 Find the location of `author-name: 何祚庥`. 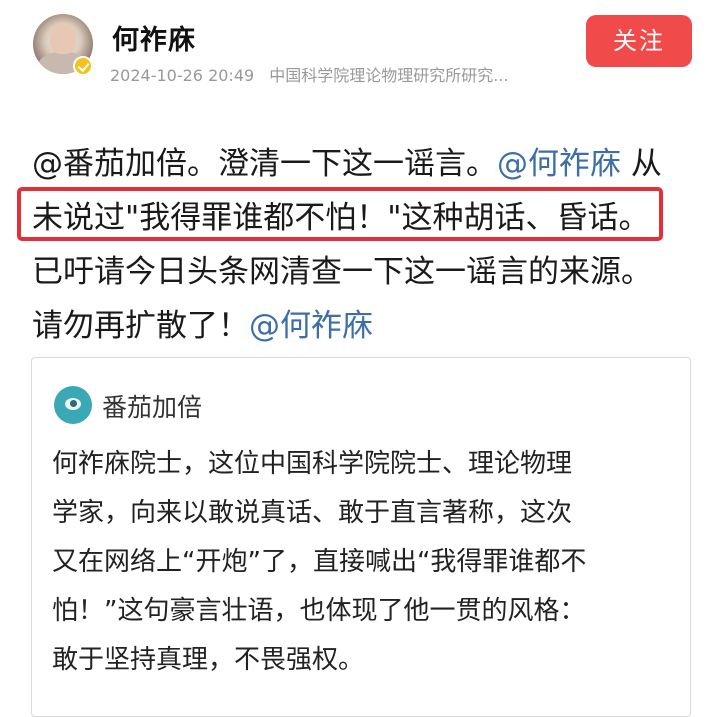

author-name: 何祚庥 is located at coordinates (154, 37).